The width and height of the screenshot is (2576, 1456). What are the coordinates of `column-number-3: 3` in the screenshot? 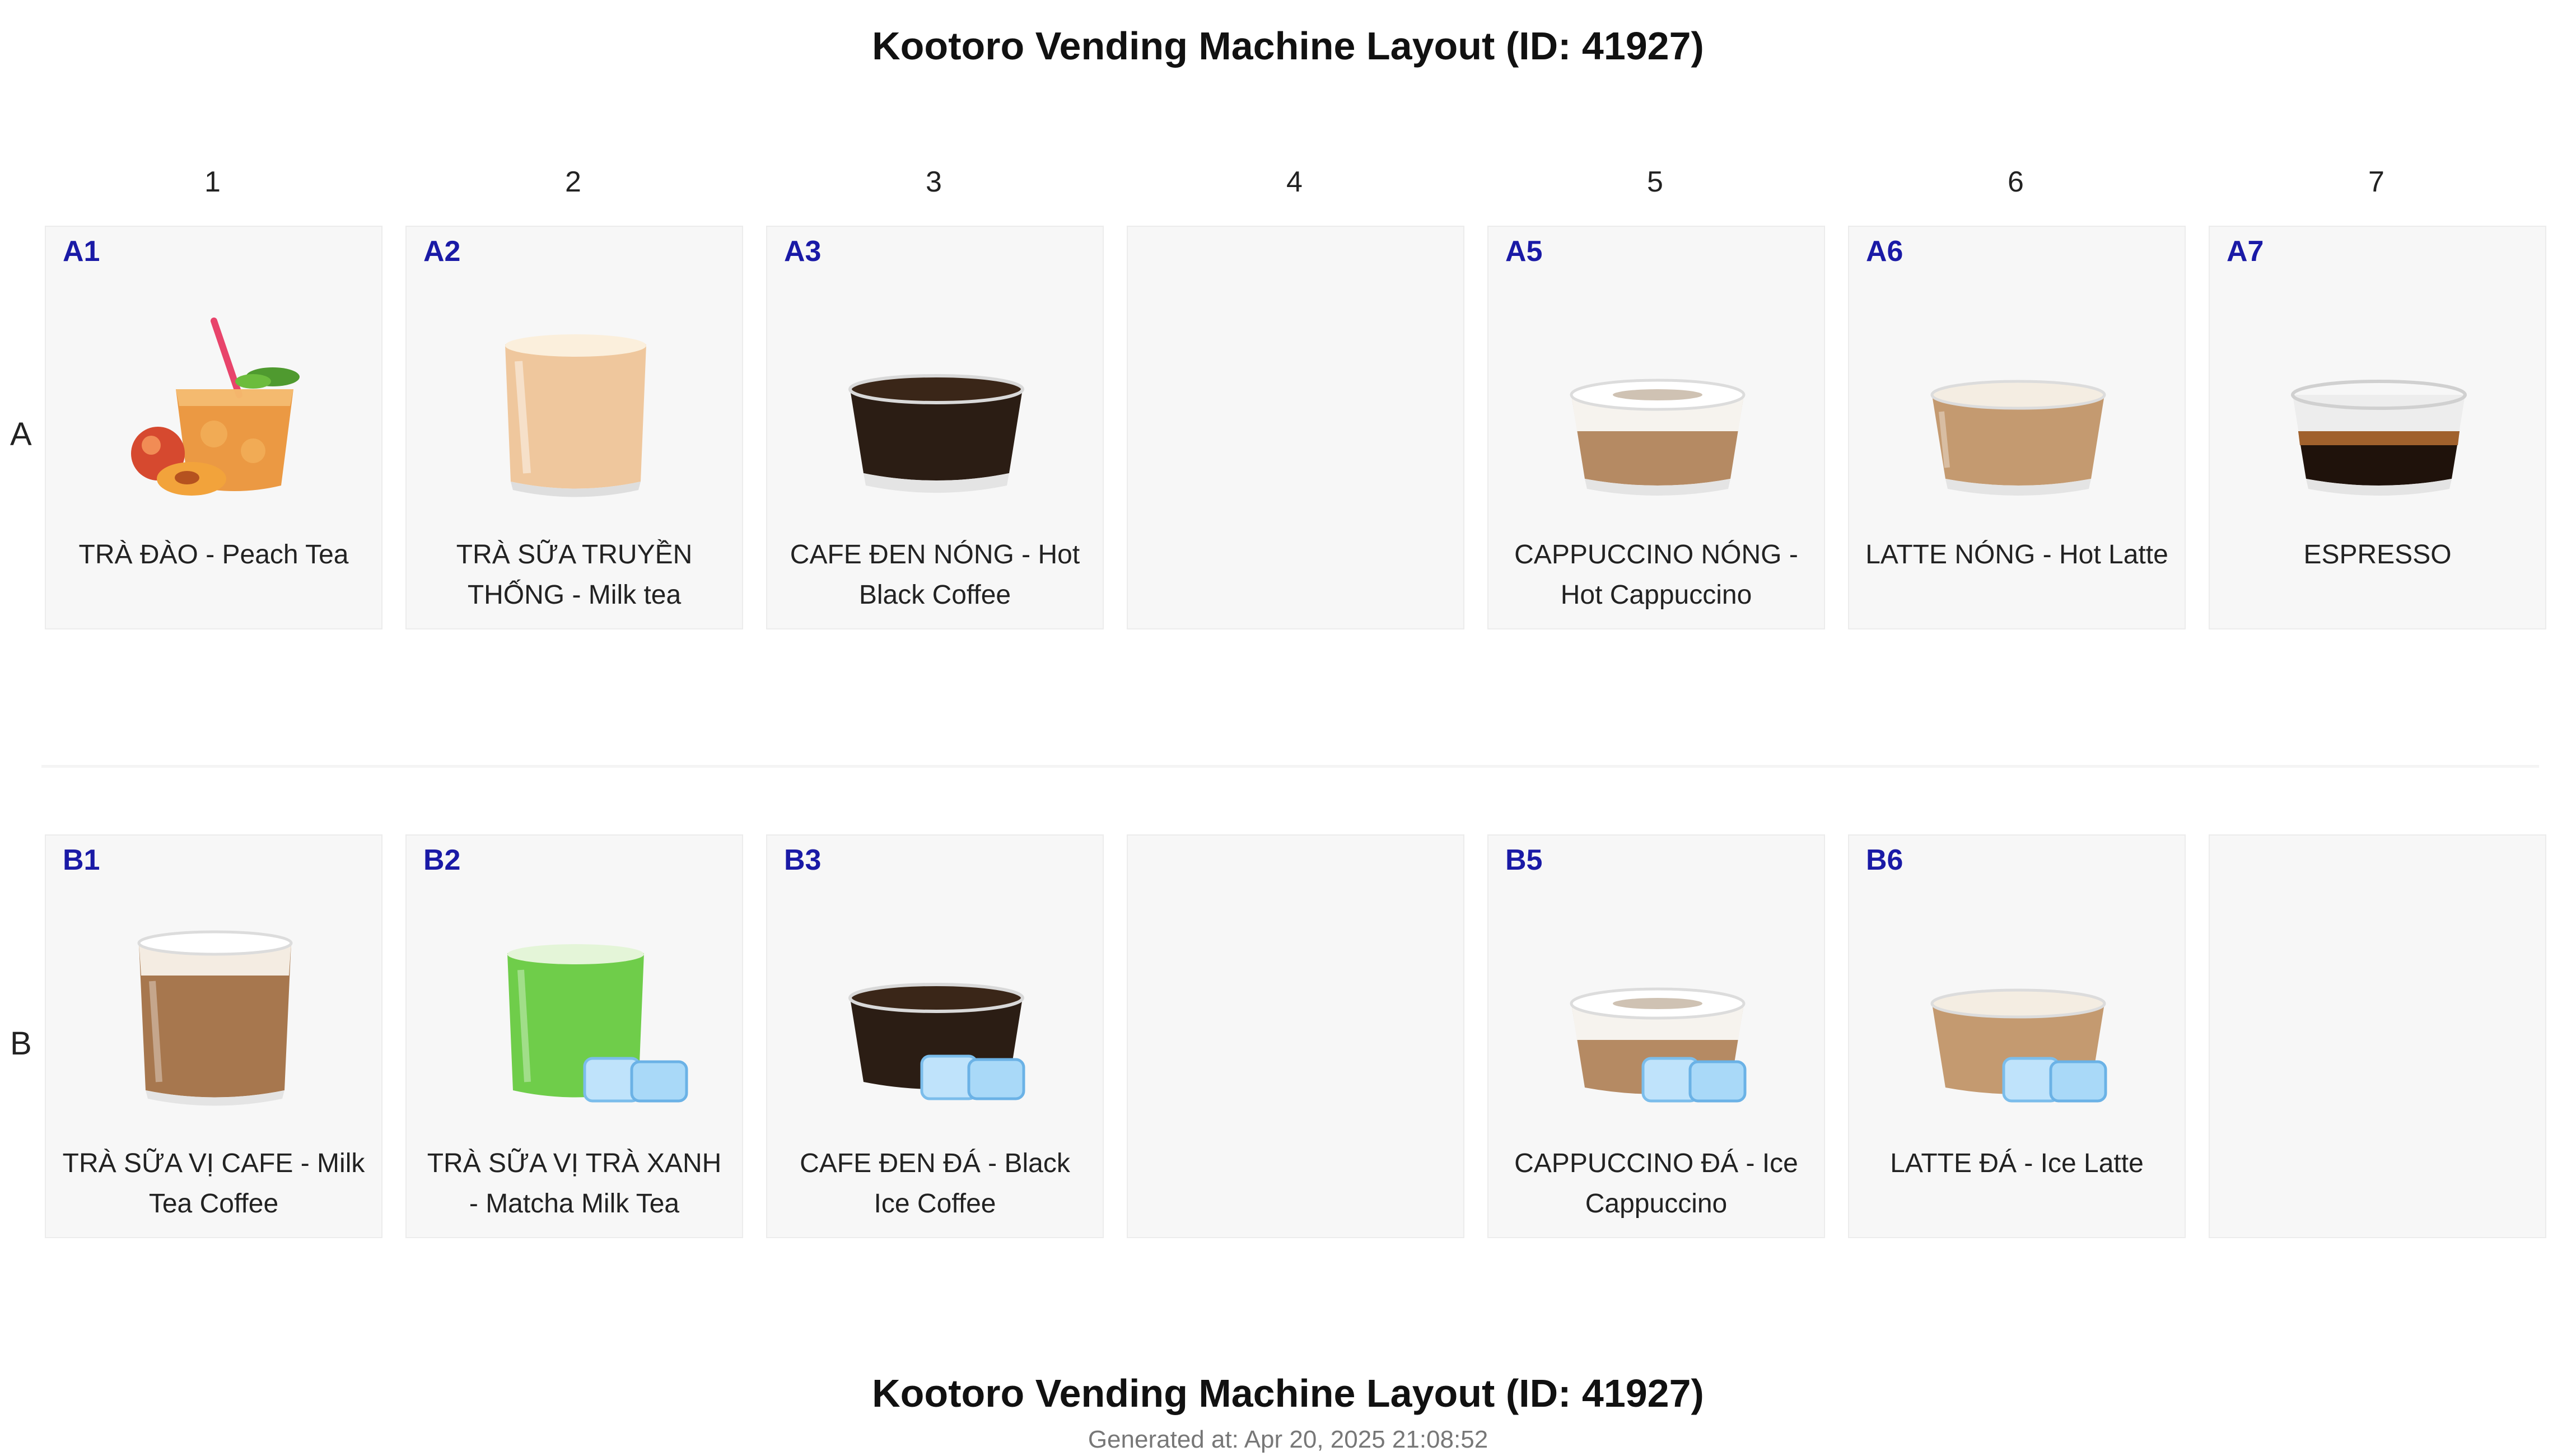 It's located at (934, 182).